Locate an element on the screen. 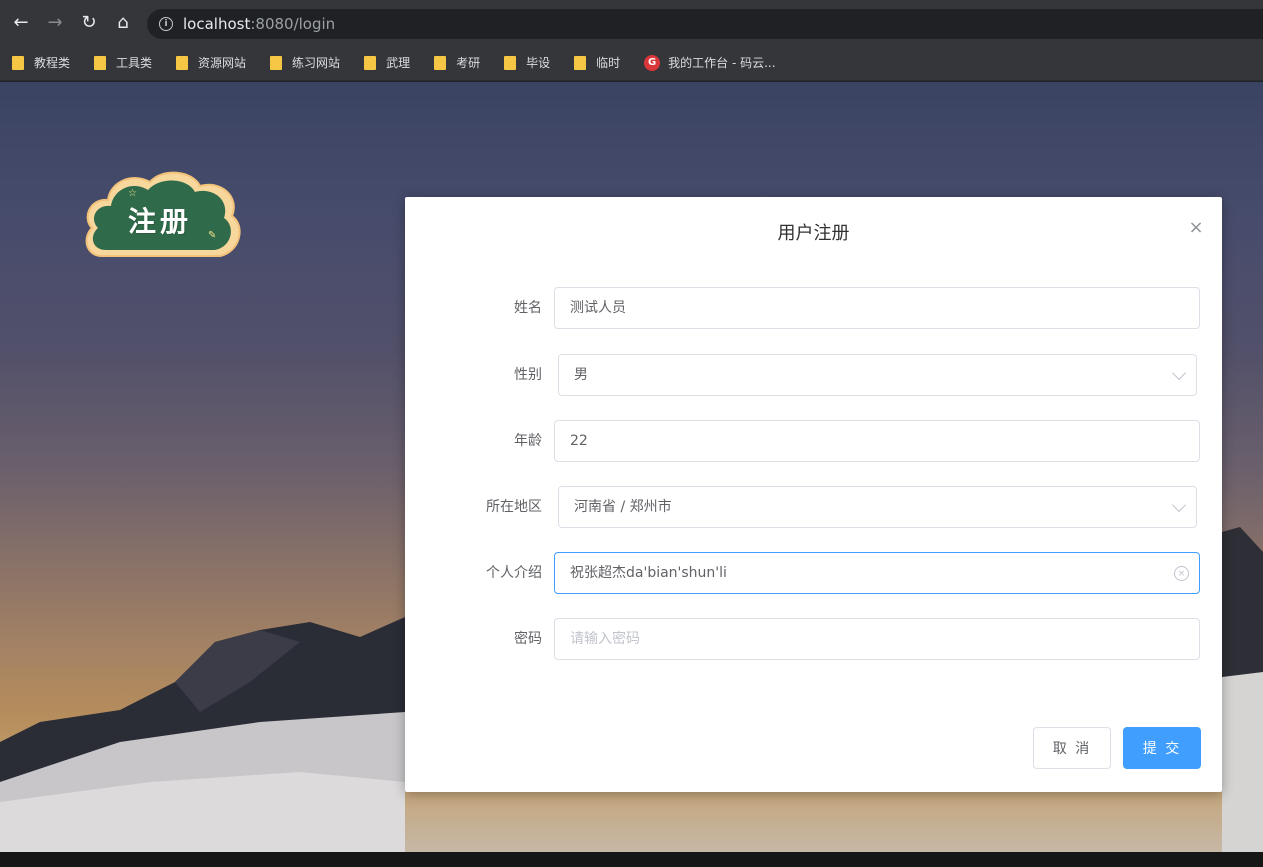 This screenshot has width=1263, height=867. bookmark-label: 考研 is located at coordinates (468, 63).